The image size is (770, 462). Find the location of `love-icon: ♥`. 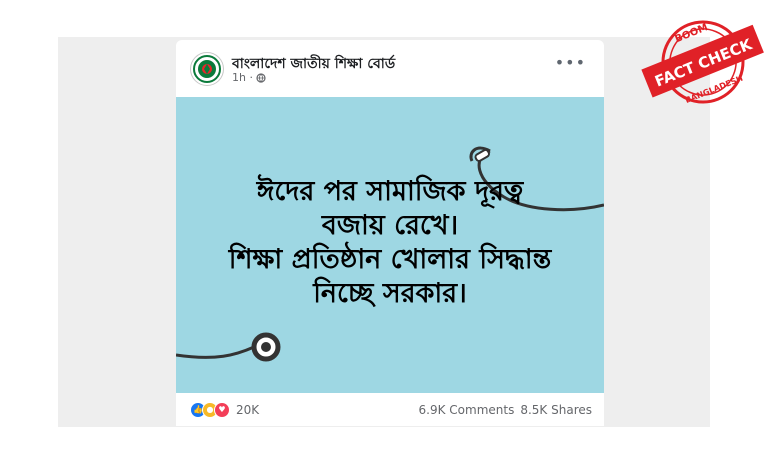

love-icon: ♥ is located at coordinates (222, 410).